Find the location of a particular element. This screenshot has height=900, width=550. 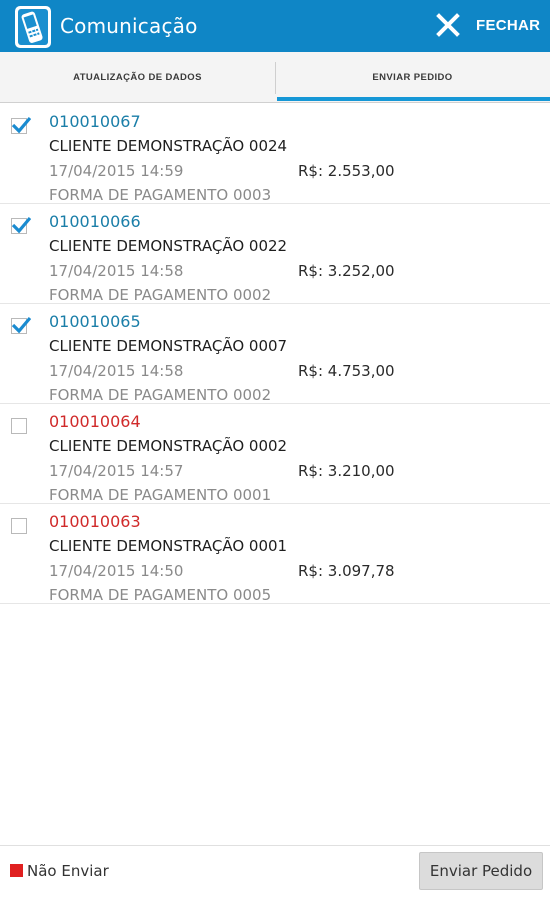

not-send-legend-label: Não Enviar is located at coordinates (68, 871).